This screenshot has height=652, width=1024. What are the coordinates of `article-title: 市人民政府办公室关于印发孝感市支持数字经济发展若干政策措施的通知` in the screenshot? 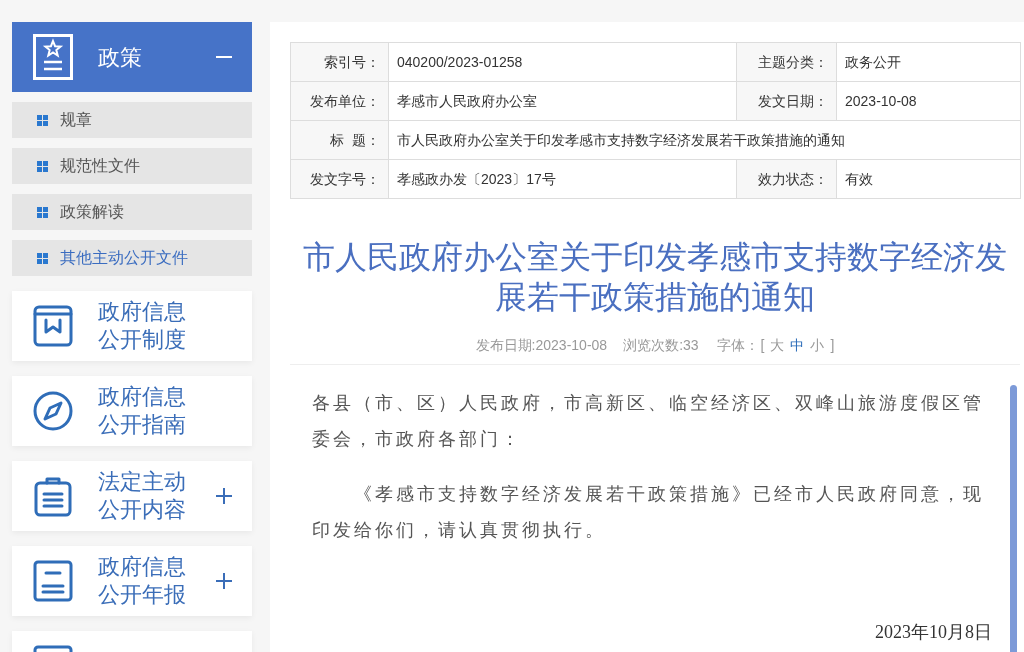 It's located at (655, 277).